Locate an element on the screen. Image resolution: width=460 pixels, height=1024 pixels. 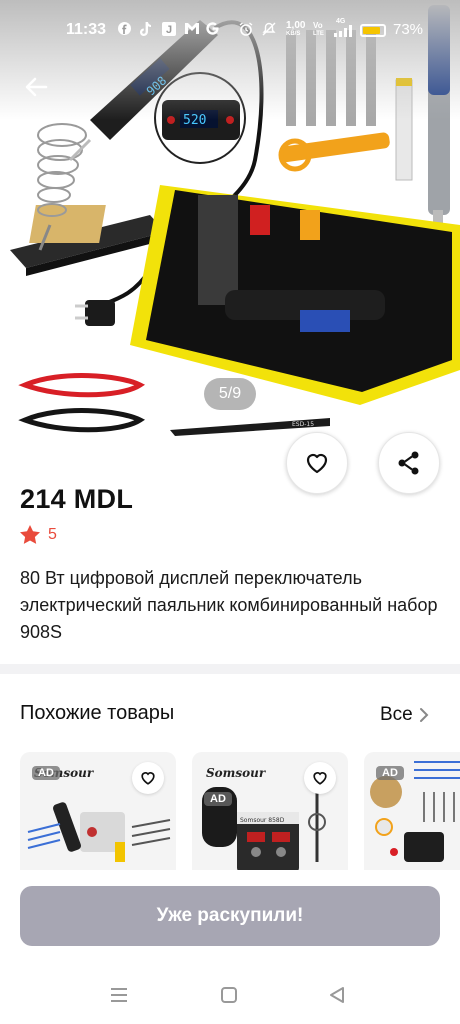
j-app-icon: J is located at coordinates (169, 30).